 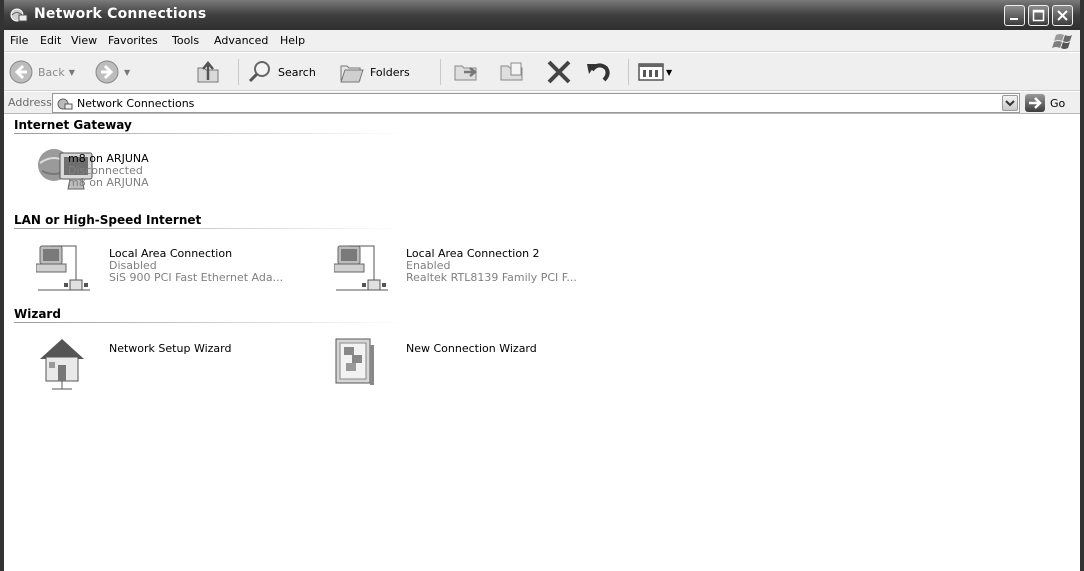 What do you see at coordinates (542, 15) in the screenshot?
I see `title-bar: Network Connections` at bounding box center [542, 15].